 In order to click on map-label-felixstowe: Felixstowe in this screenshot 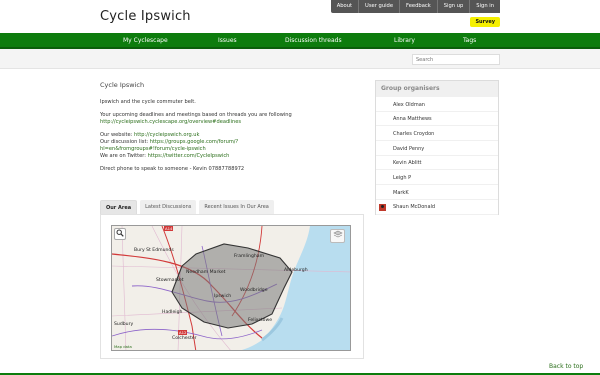, I will do `click(260, 320)`.